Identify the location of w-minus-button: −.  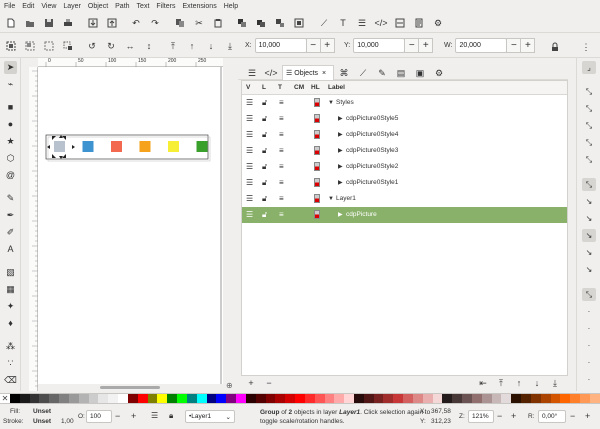
(514, 45).